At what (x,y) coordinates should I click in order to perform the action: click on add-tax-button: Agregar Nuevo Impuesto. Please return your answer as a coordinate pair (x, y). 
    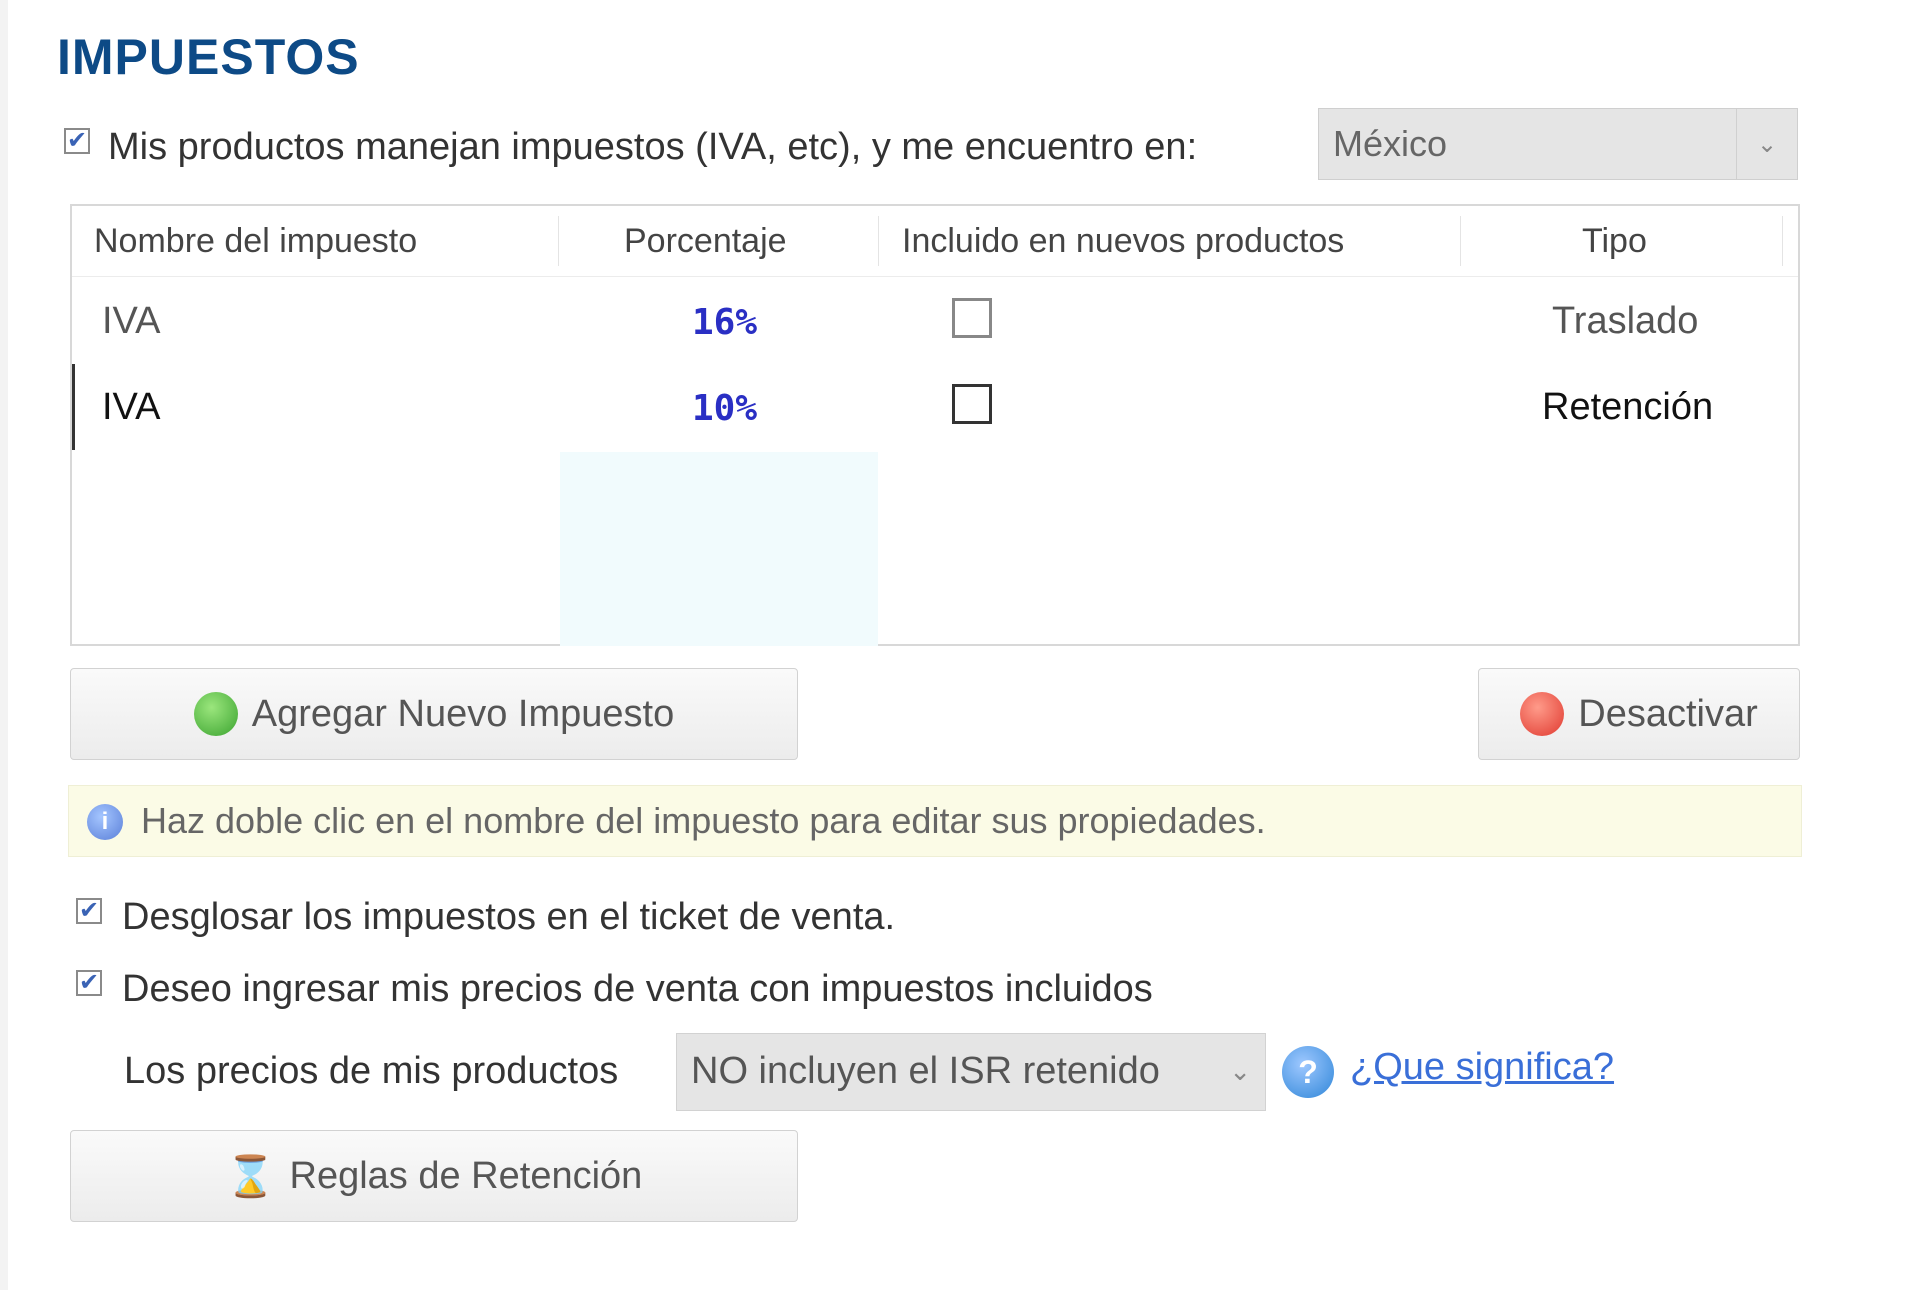
    Looking at the image, I should click on (434, 714).